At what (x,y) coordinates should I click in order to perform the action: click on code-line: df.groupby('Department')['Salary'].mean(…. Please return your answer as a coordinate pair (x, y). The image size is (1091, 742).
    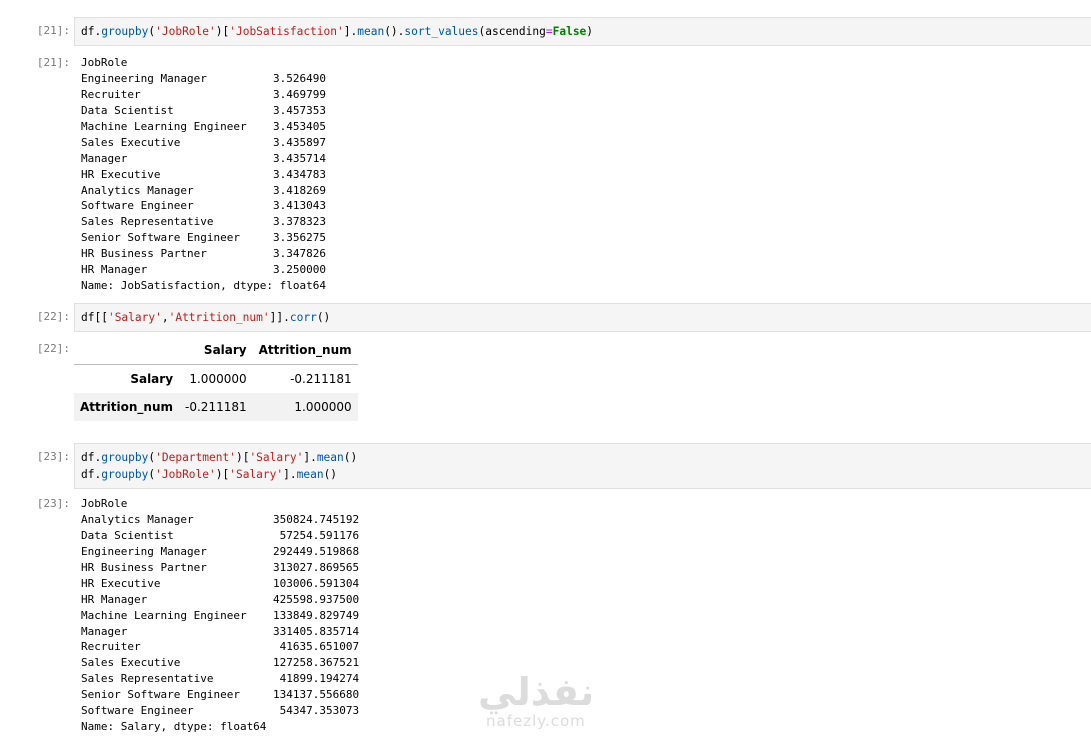
    Looking at the image, I should click on (586, 457).